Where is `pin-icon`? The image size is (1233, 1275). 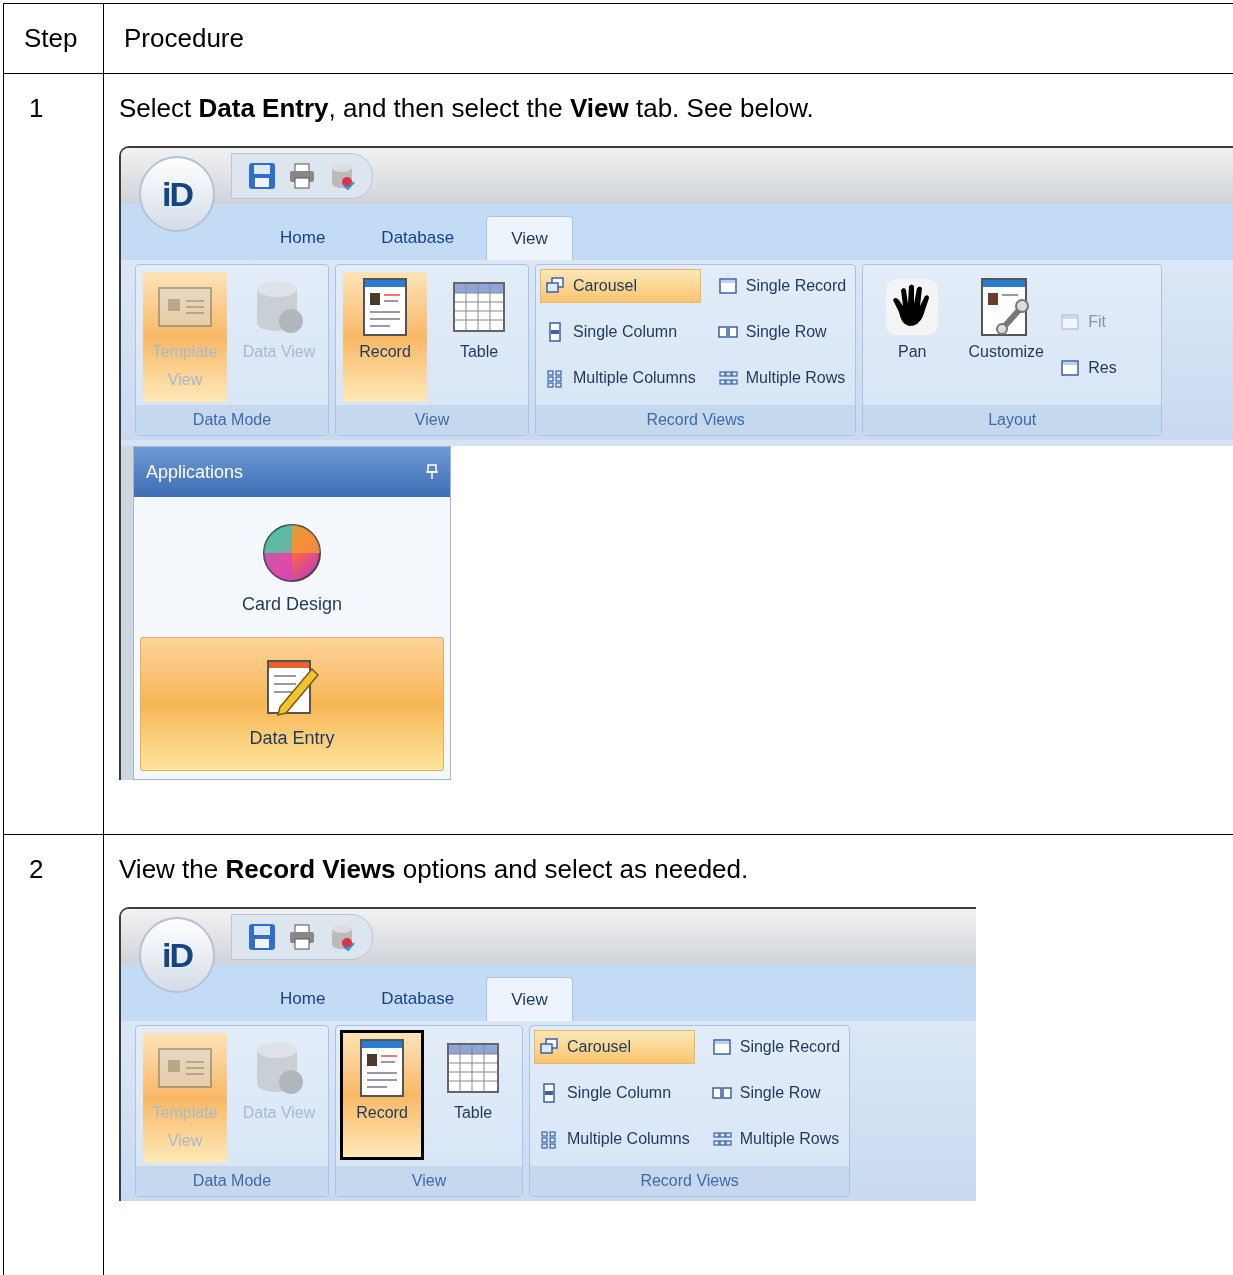
pin-icon is located at coordinates (432, 472).